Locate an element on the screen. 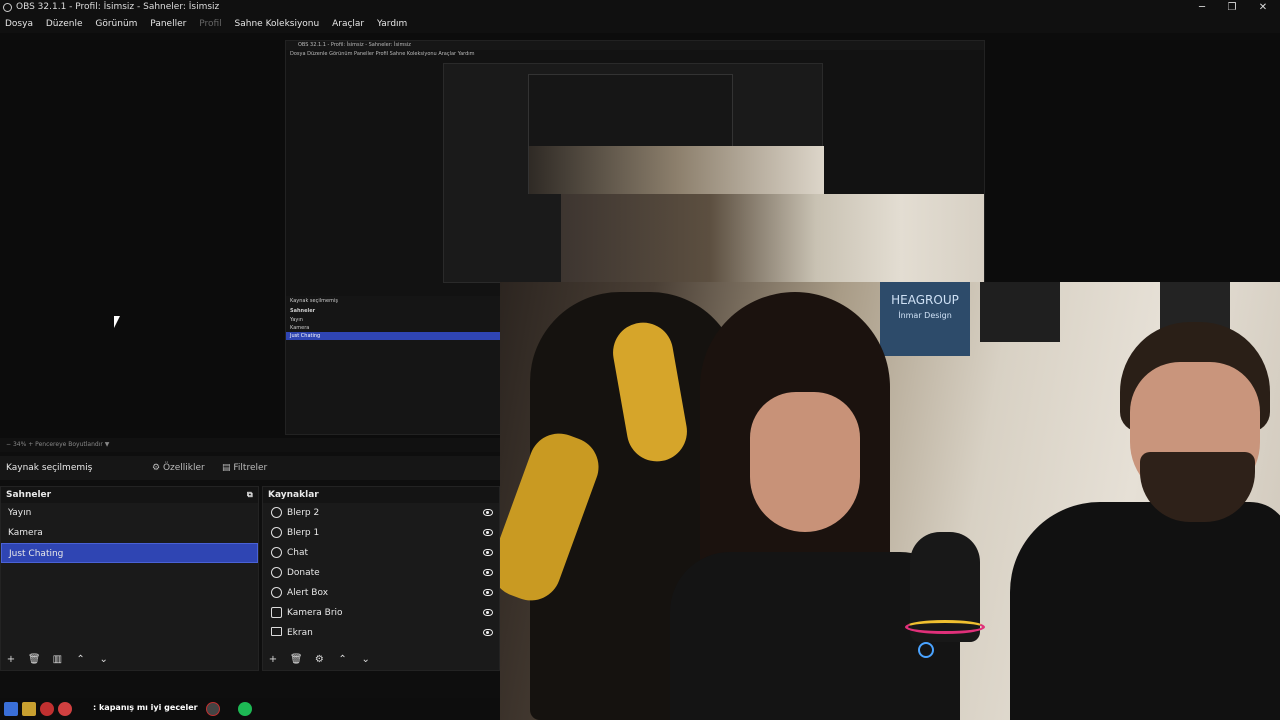 The height and width of the screenshot is (720, 1280). wall-banner: HEAGROUP İnmar Design is located at coordinates (925, 319).